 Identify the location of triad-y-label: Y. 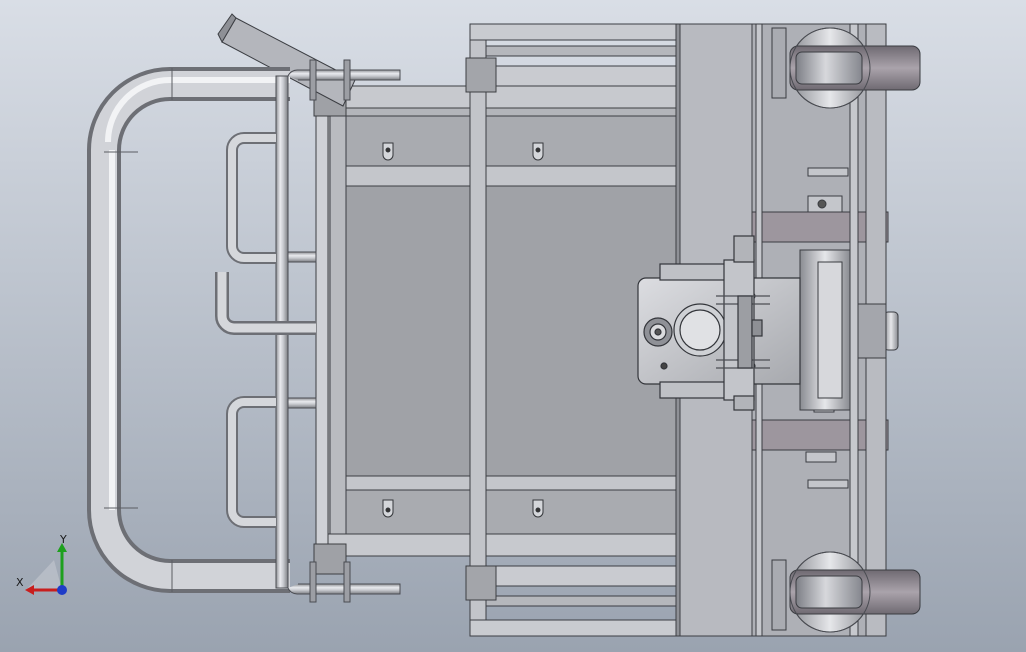
(63, 539).